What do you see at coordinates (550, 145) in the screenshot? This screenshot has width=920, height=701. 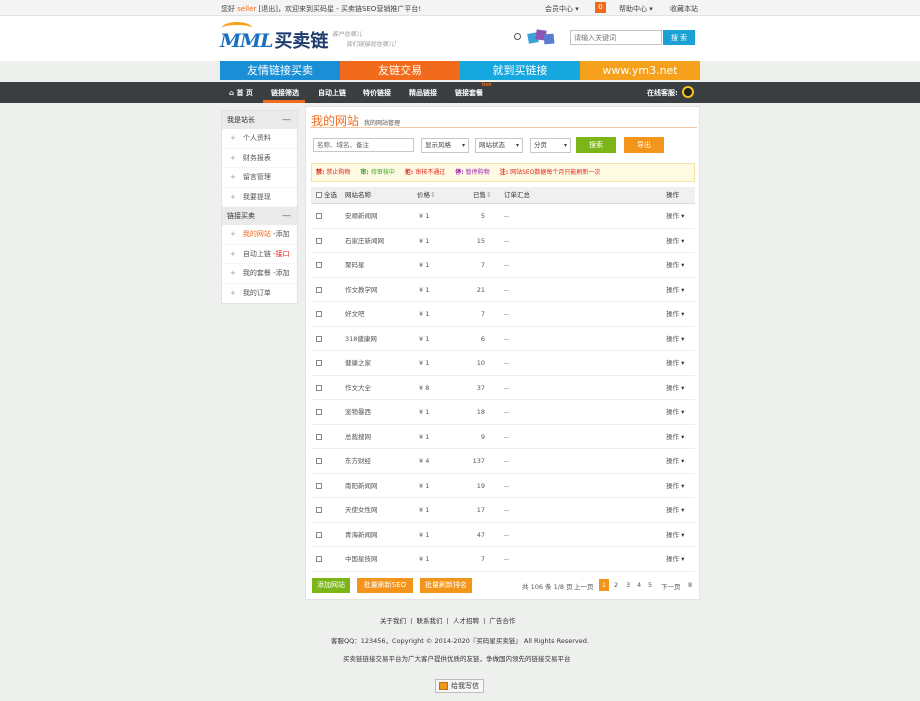 I see `page-size-select: 分页 ▾` at bounding box center [550, 145].